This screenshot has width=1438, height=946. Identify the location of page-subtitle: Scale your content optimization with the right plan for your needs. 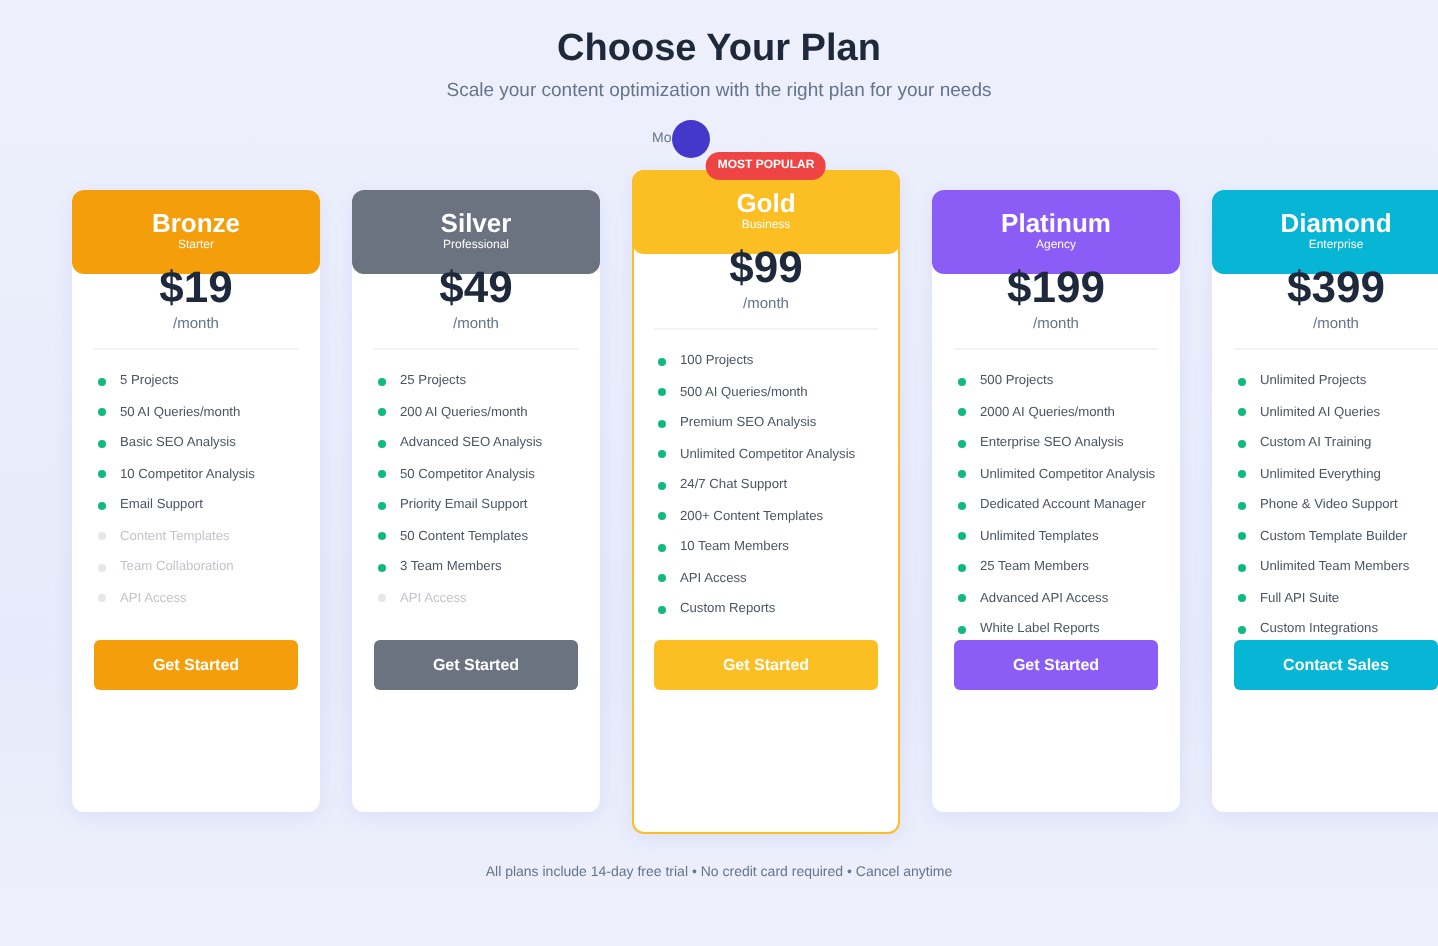
(719, 91).